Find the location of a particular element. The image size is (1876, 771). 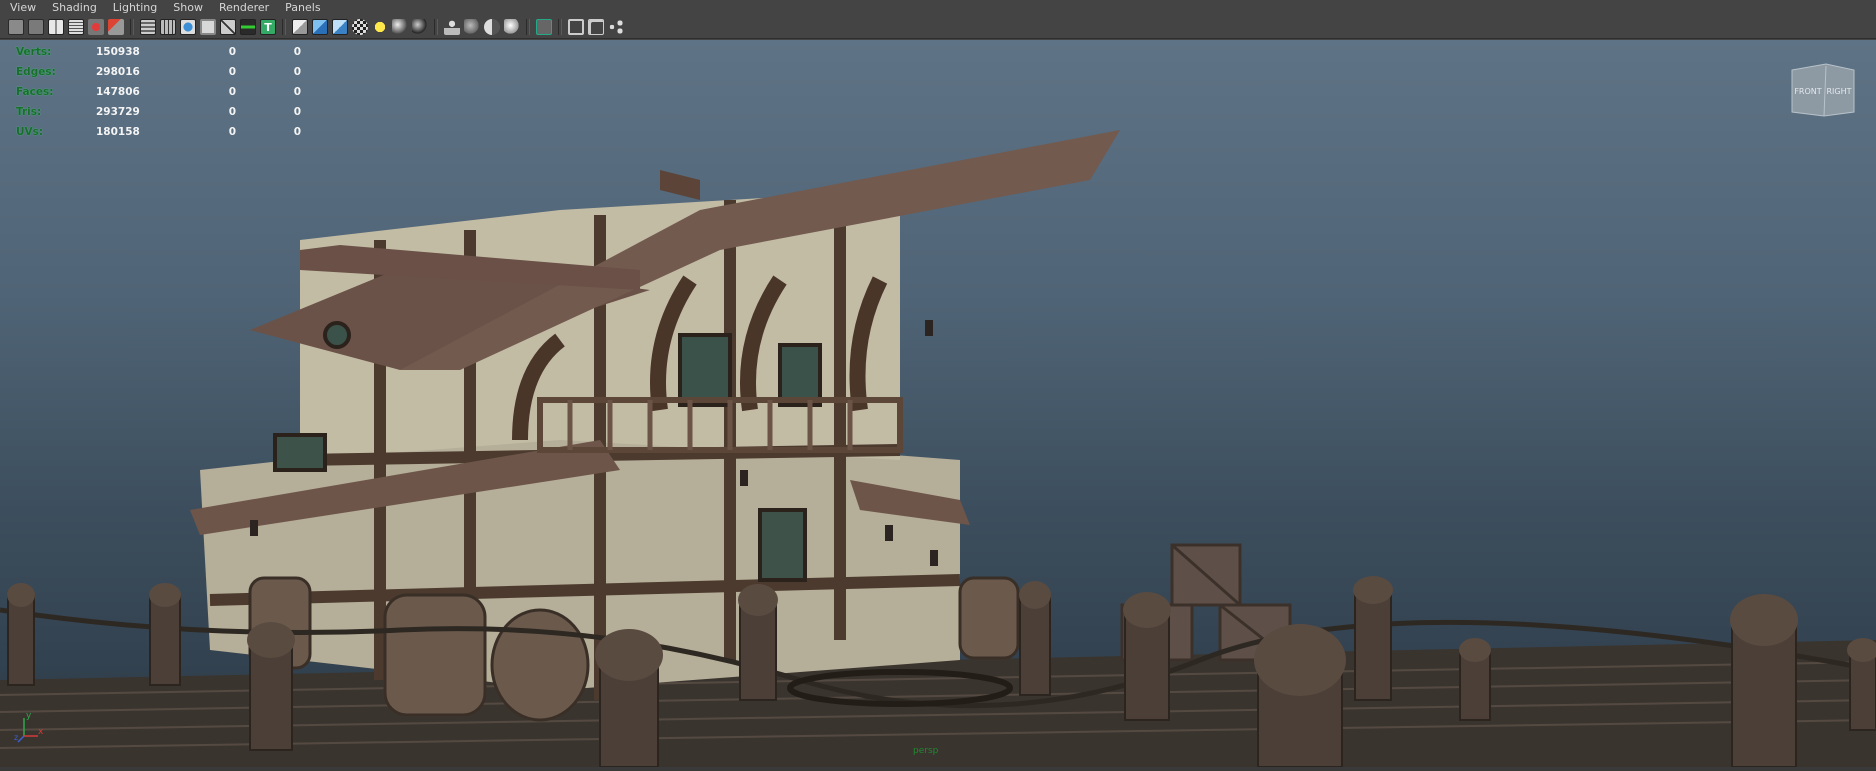

camera-name-label: persp is located at coordinates (926, 751).